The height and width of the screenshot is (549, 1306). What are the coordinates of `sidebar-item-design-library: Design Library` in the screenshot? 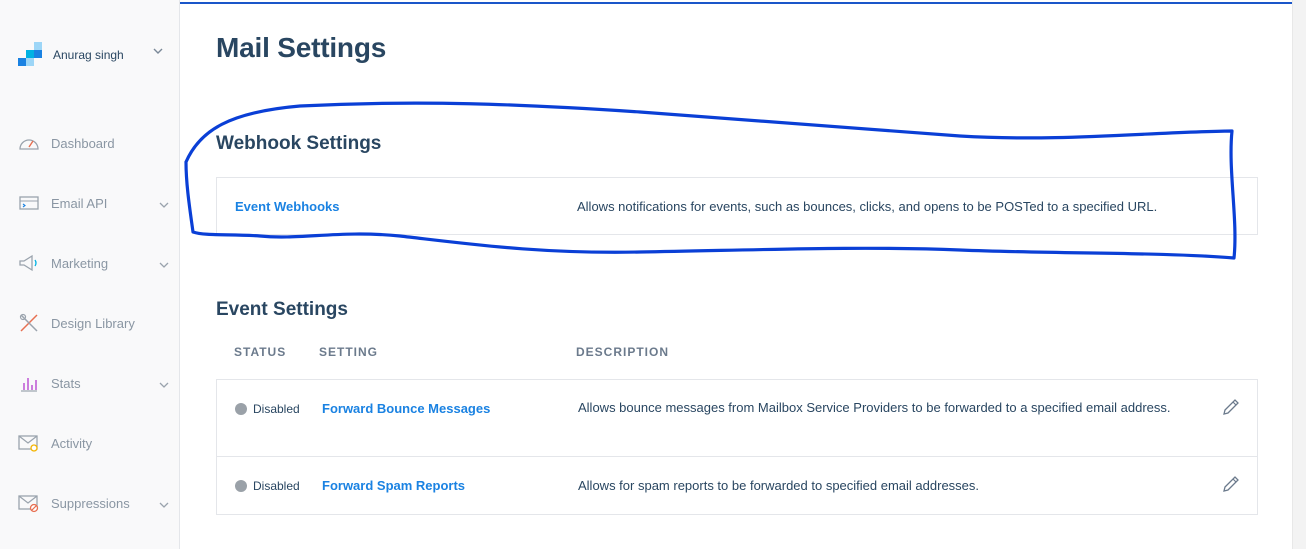 It's located at (95, 323).